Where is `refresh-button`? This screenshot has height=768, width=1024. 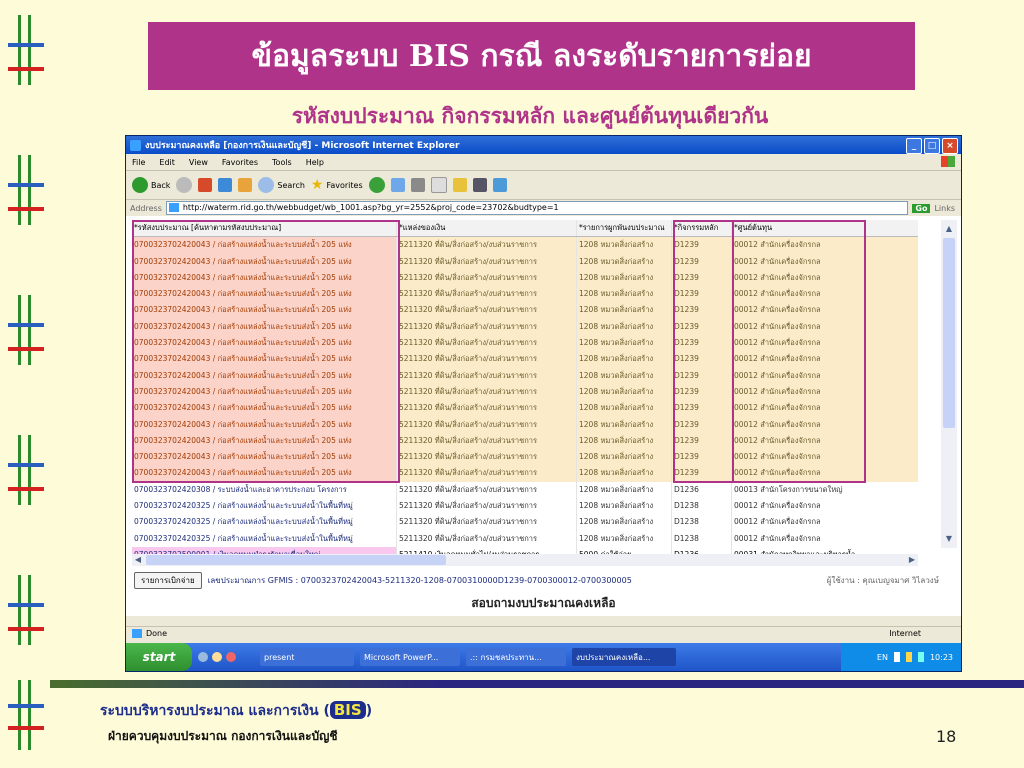 refresh-button is located at coordinates (225, 185).